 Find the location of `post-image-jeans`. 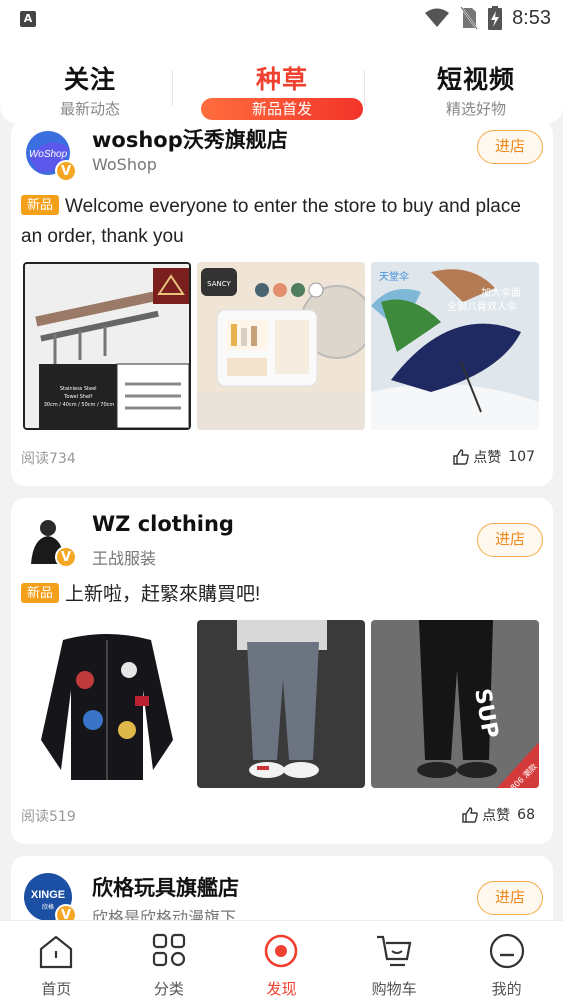

post-image-jeans is located at coordinates (281, 704).